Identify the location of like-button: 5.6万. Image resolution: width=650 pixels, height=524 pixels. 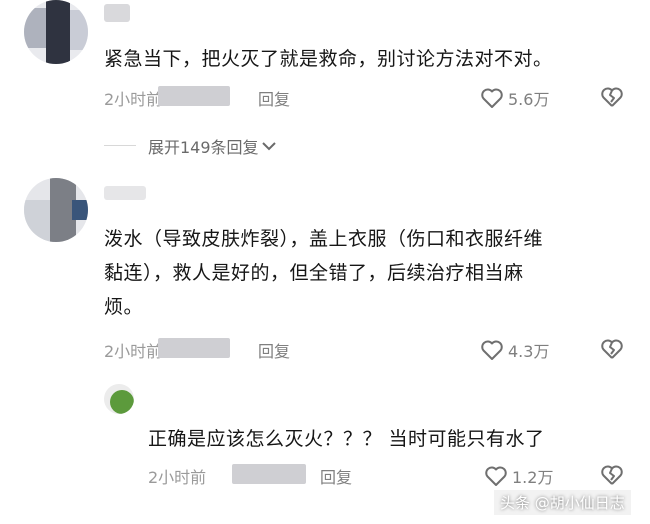
(514, 98).